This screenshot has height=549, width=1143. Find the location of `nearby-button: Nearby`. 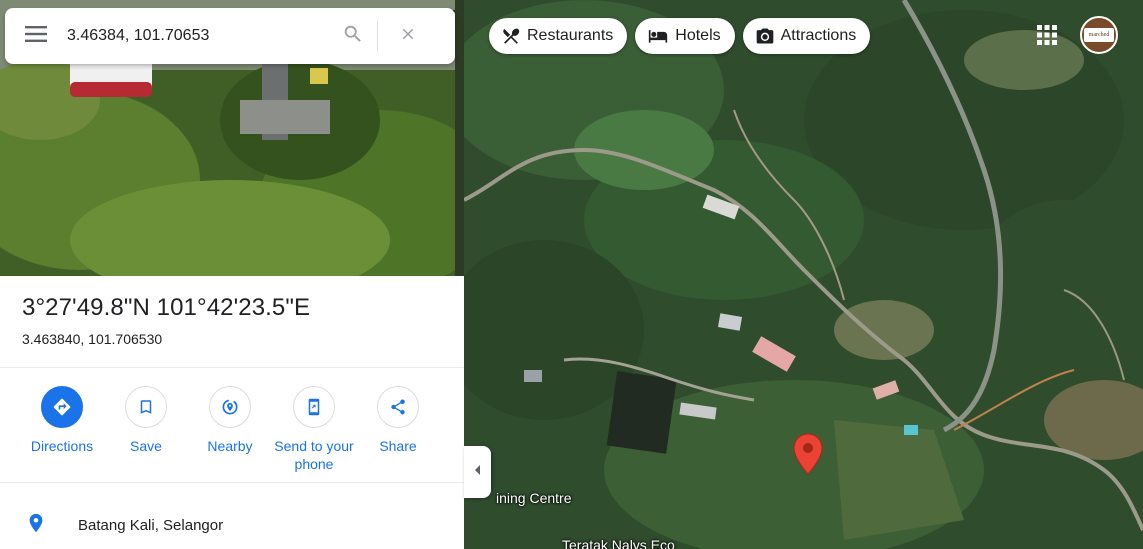

nearby-button: Nearby is located at coordinates (230, 429).